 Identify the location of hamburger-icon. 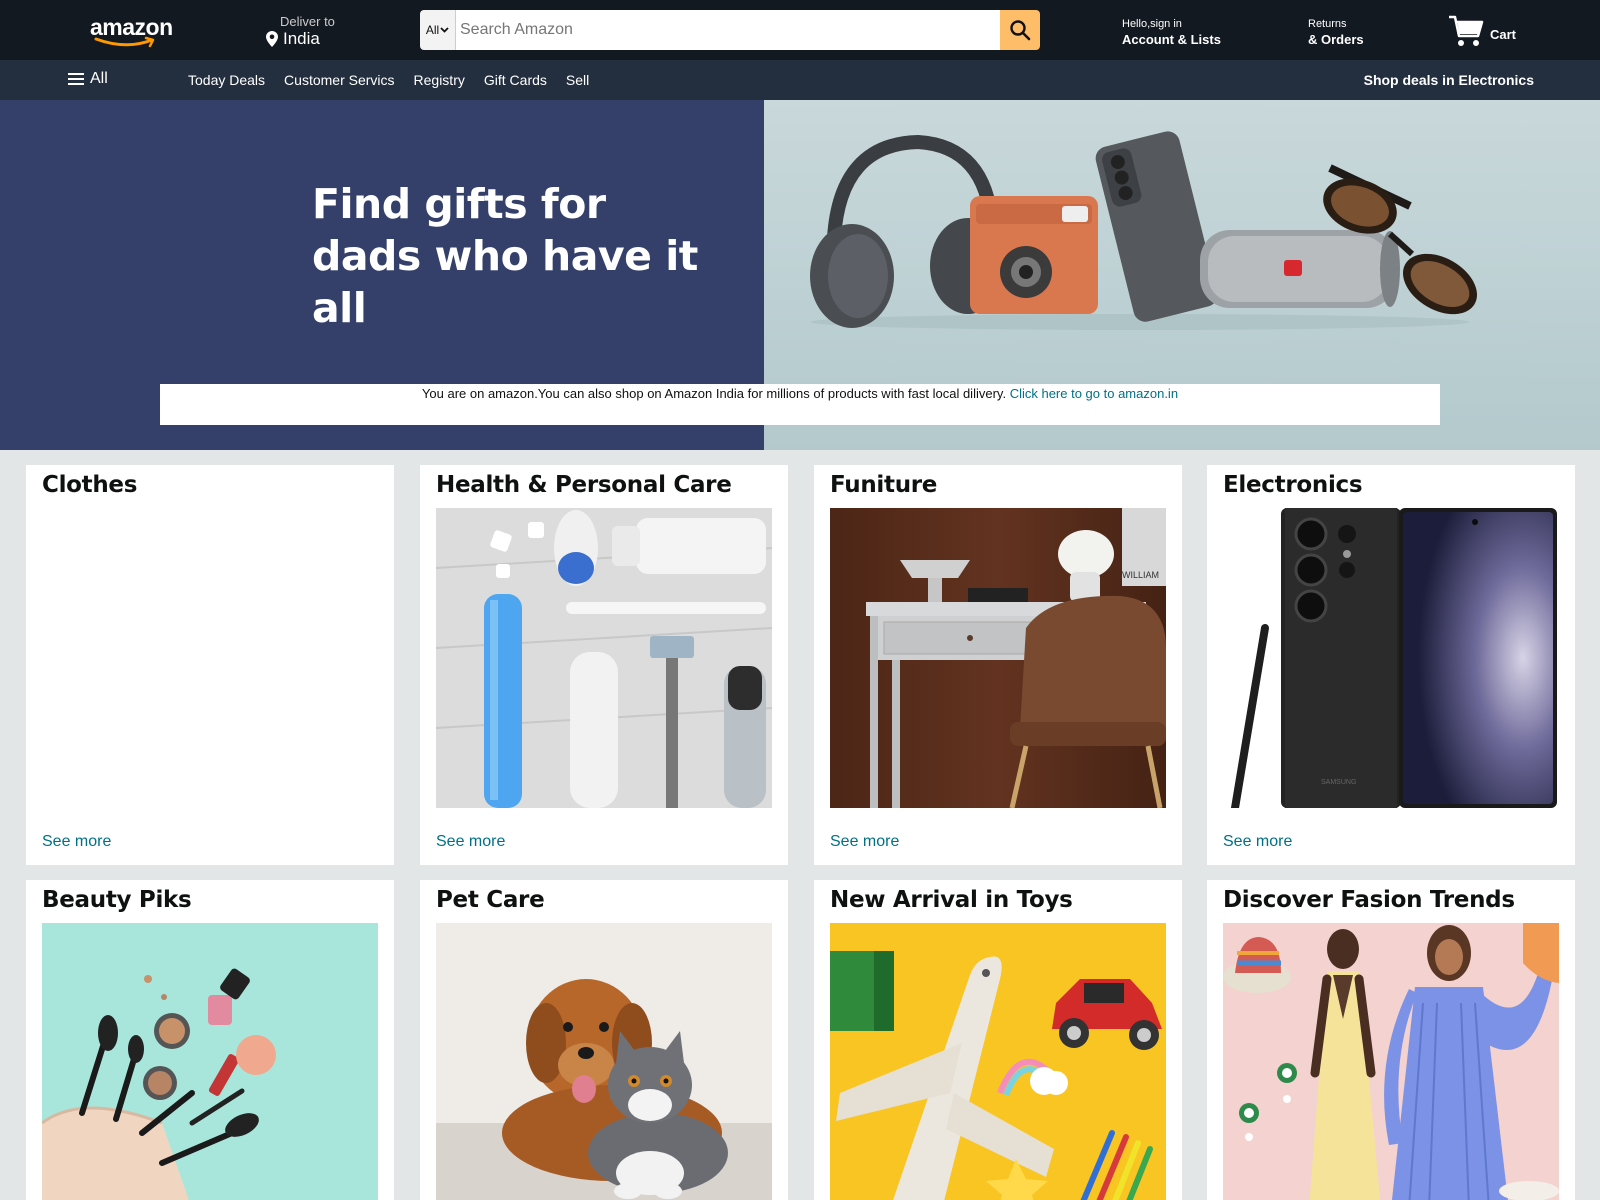
(76, 79).